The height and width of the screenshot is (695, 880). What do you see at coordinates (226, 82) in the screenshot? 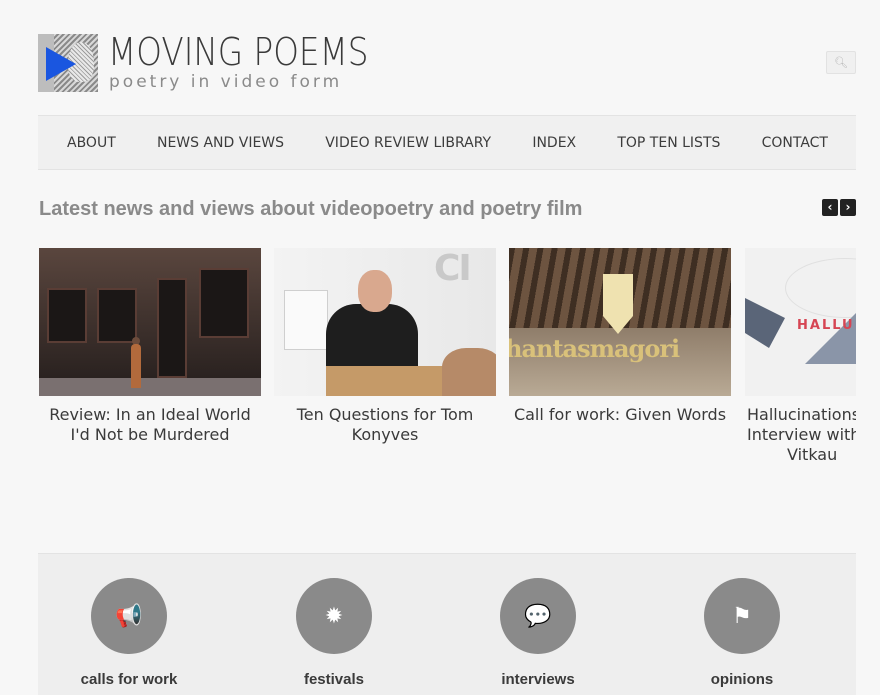
I see `site-tagline: poetry in video form` at bounding box center [226, 82].